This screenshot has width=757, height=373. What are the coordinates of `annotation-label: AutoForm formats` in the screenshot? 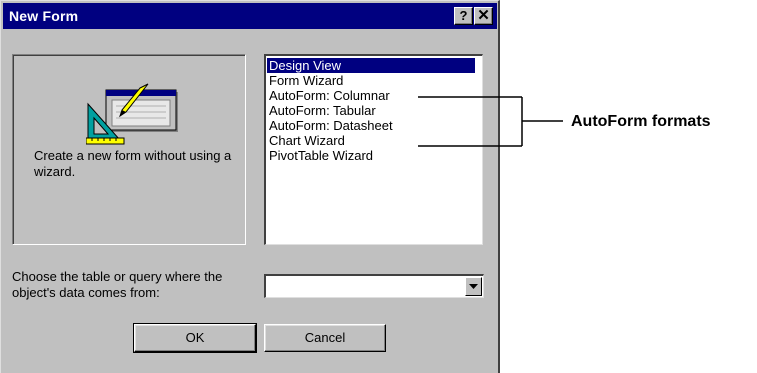 It's located at (641, 121).